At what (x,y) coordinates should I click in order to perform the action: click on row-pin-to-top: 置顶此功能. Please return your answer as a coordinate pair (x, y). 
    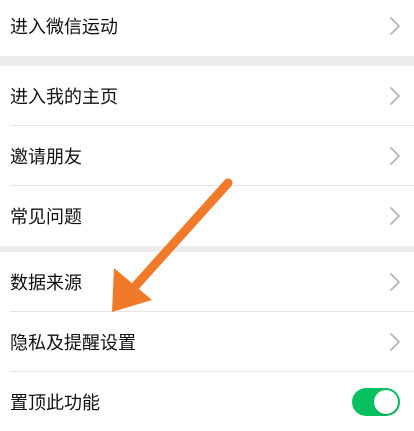
    Looking at the image, I should click on (207, 401).